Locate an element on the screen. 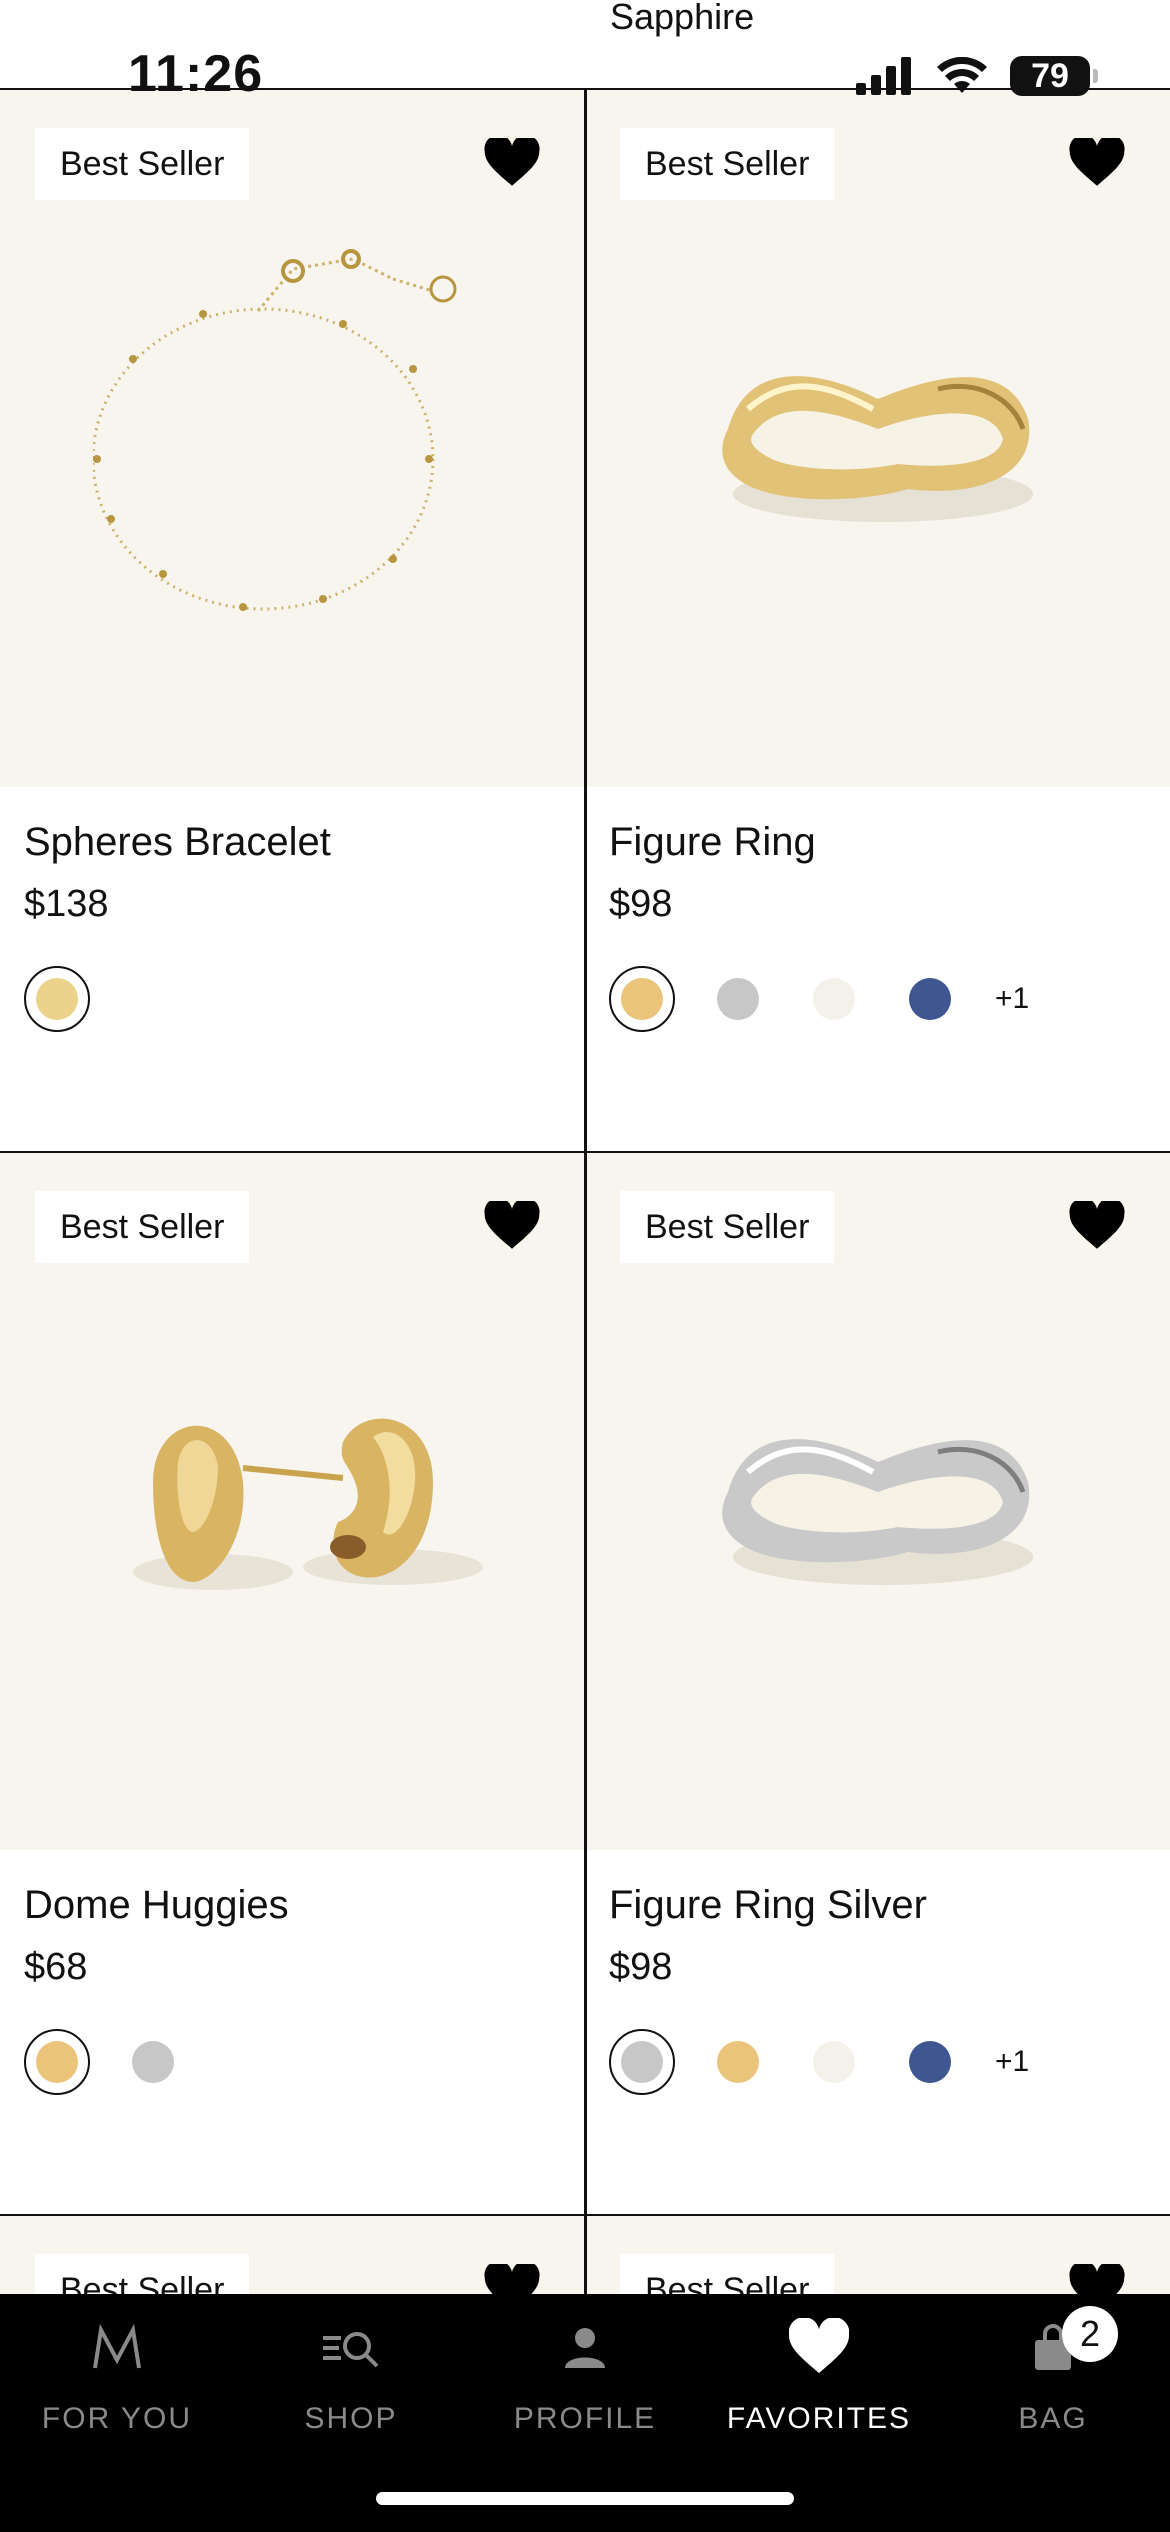  product-title: Figure Ring Silver is located at coordinates (768, 1905).